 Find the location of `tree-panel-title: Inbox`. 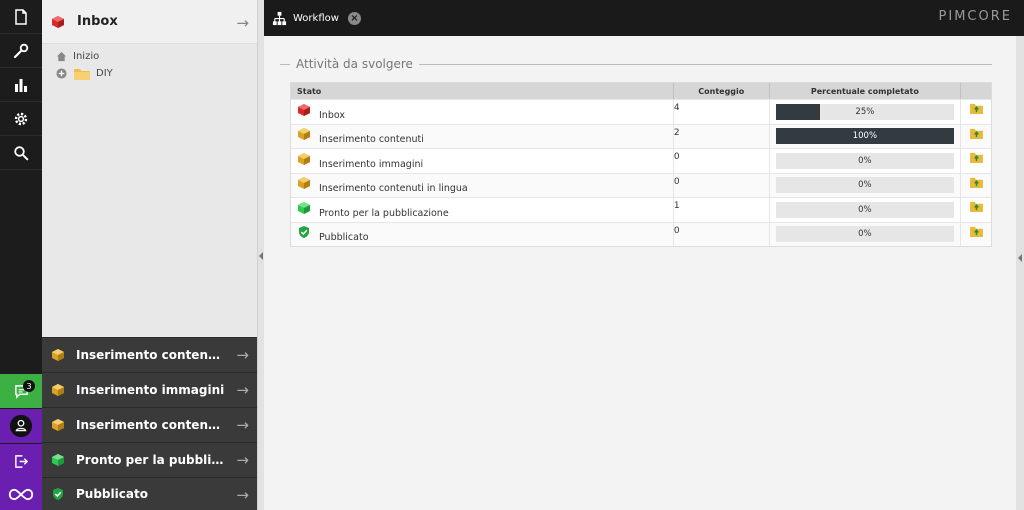

tree-panel-title: Inbox is located at coordinates (97, 21).